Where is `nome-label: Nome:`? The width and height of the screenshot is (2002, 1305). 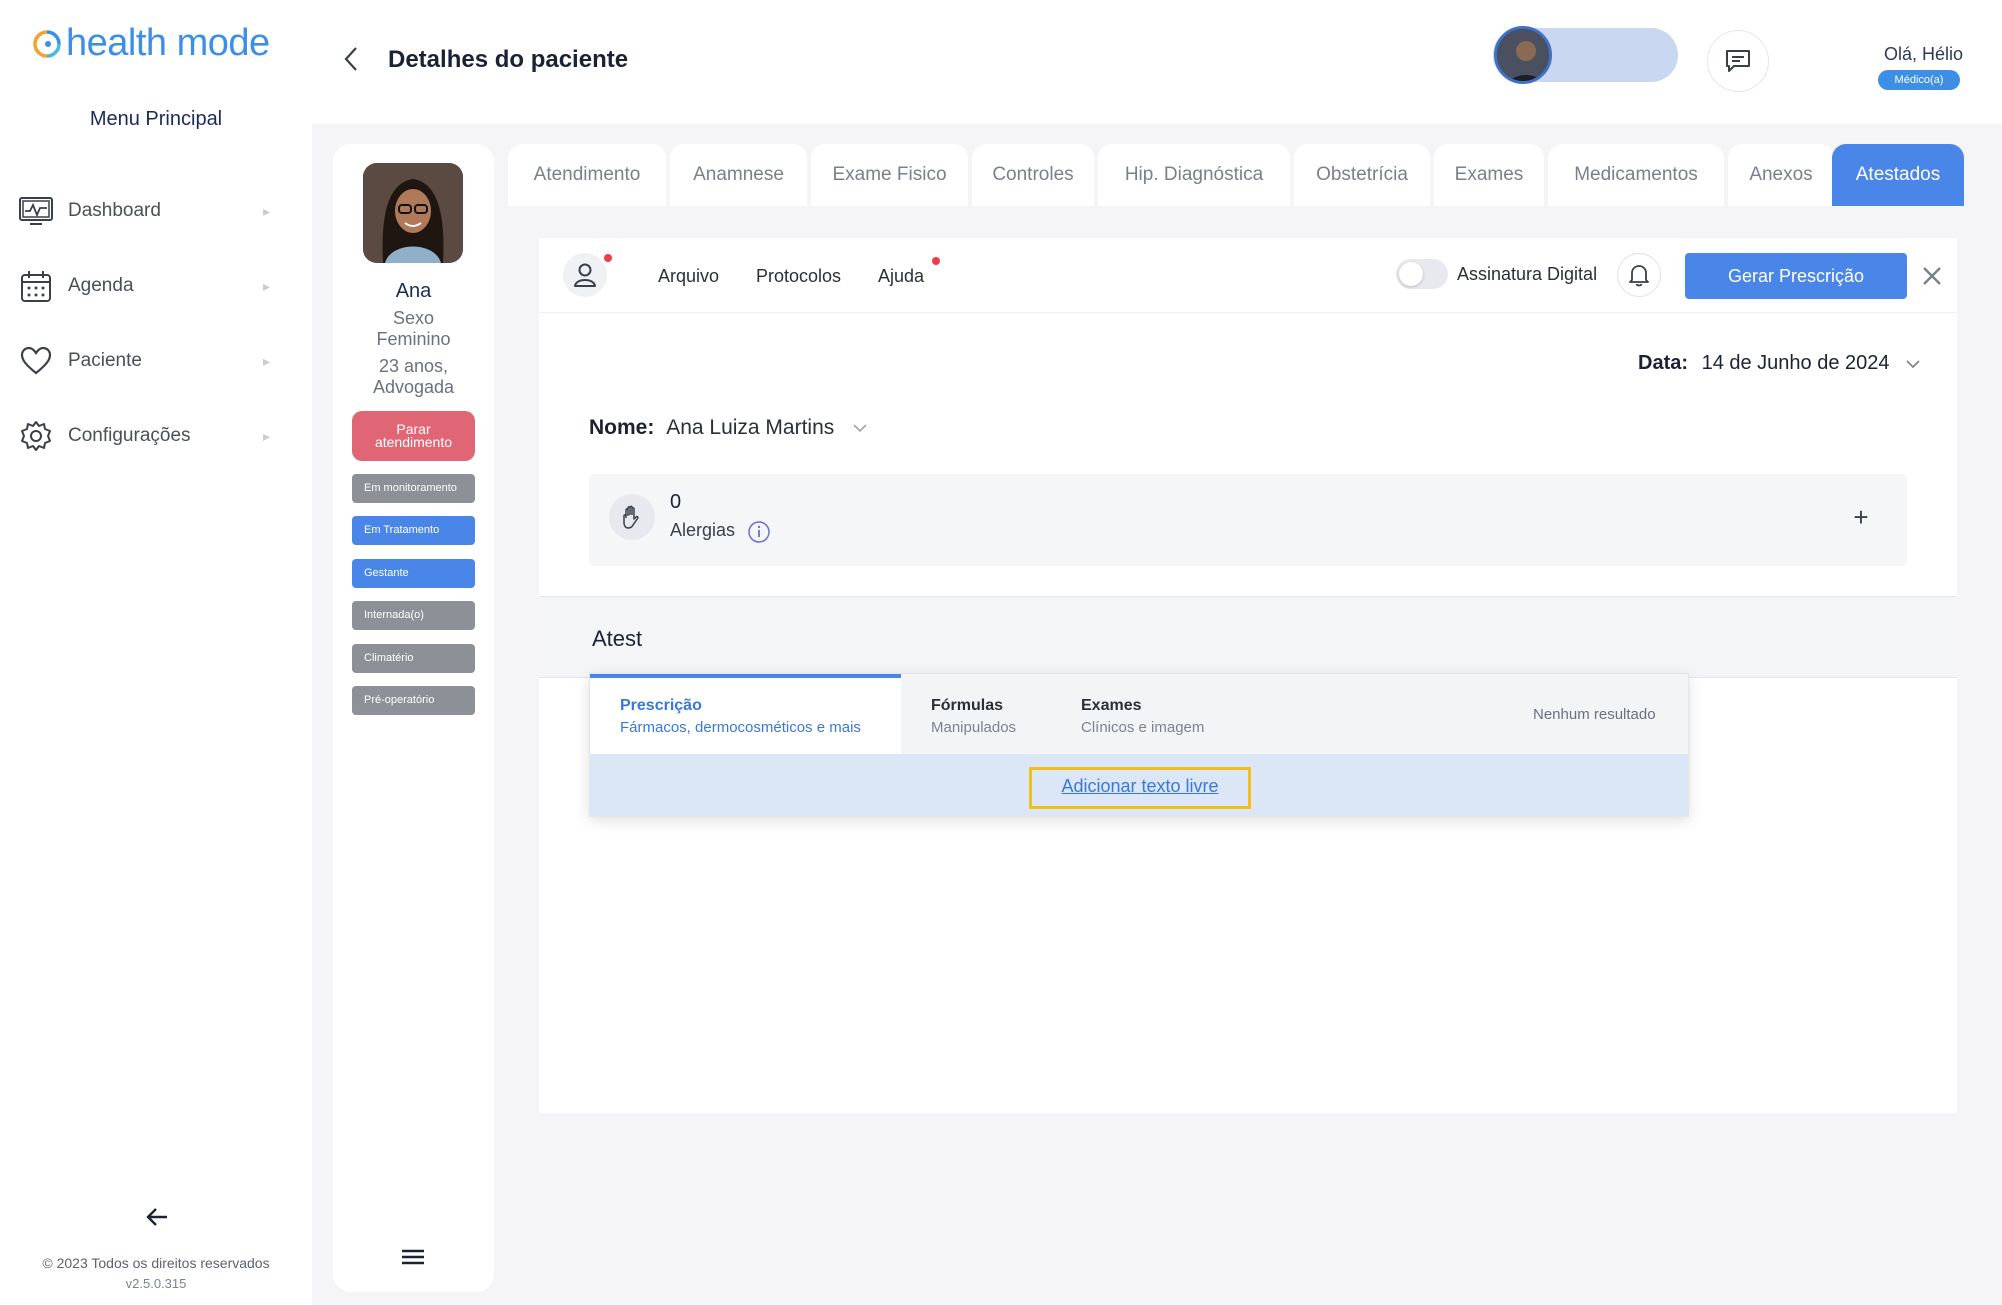 nome-label: Nome: is located at coordinates (622, 427).